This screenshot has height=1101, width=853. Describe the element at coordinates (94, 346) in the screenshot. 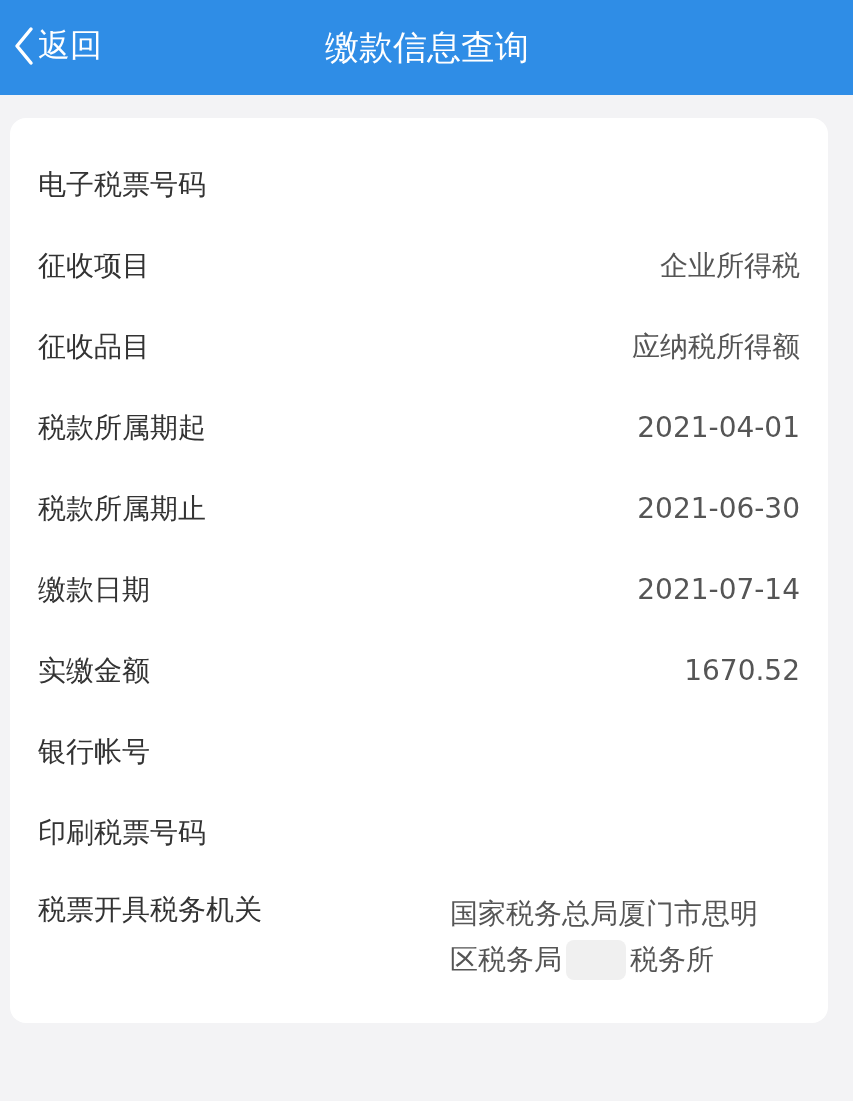

I see `field-label: 征收品目` at that location.